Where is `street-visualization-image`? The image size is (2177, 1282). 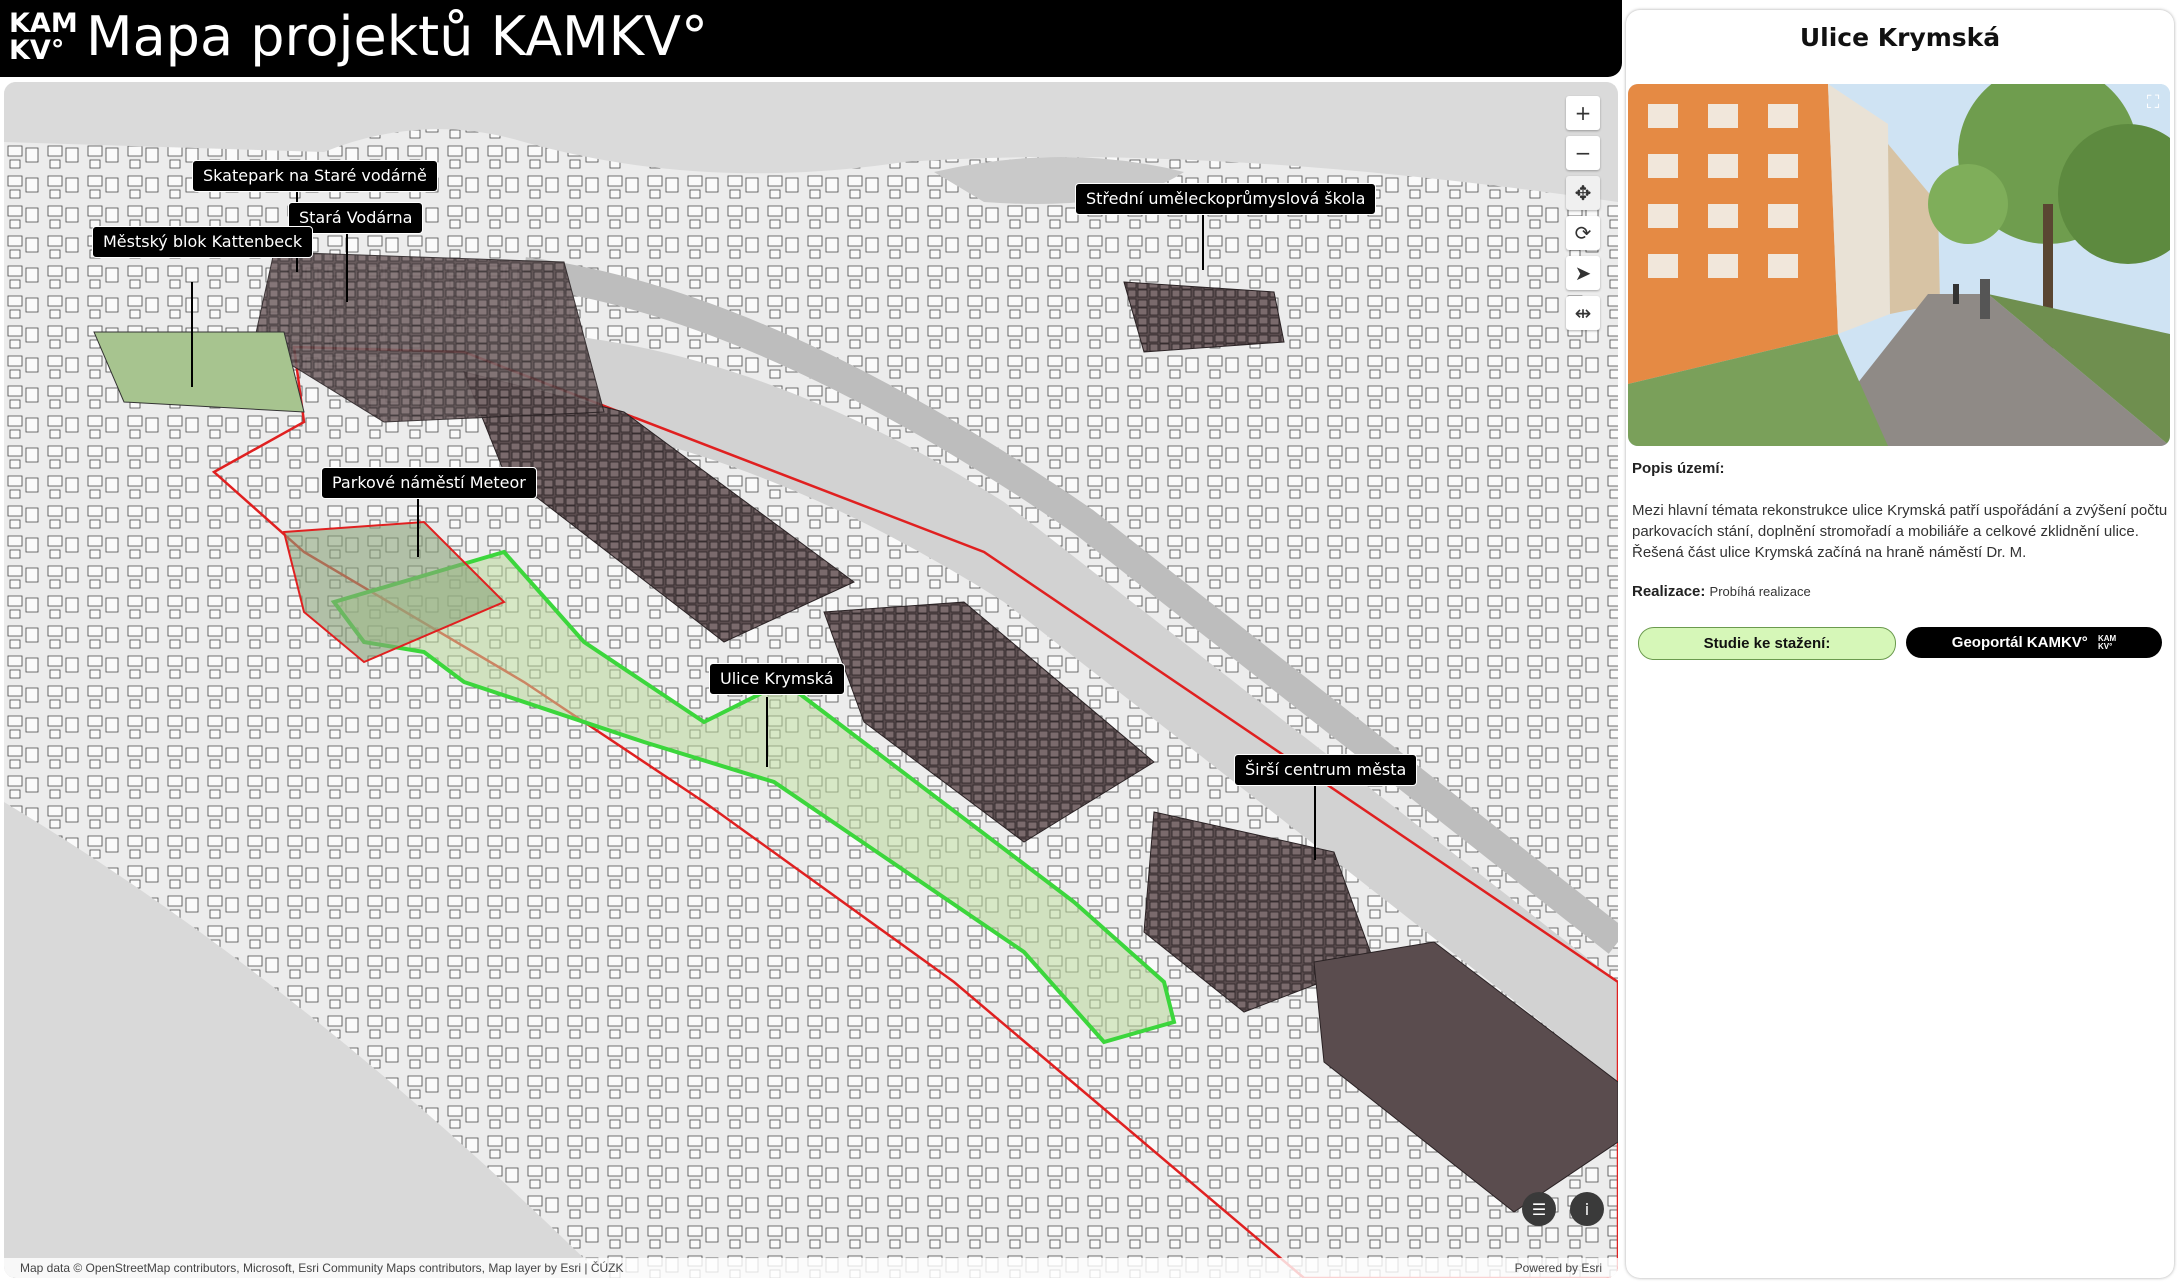
street-visualization-image is located at coordinates (1899, 265).